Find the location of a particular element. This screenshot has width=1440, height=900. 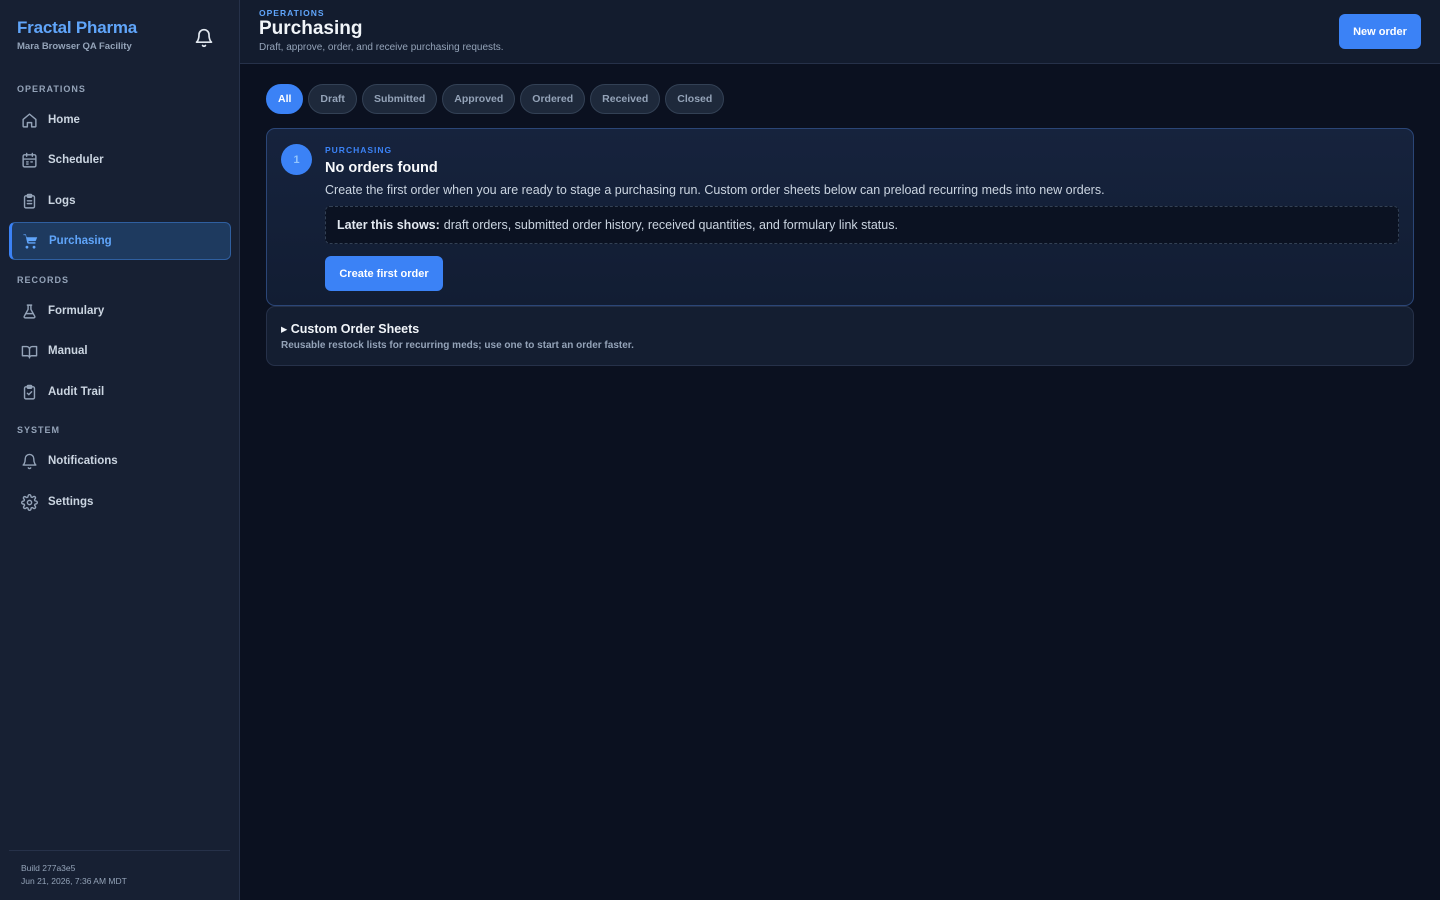

notifications-bell-button is located at coordinates (204, 38).